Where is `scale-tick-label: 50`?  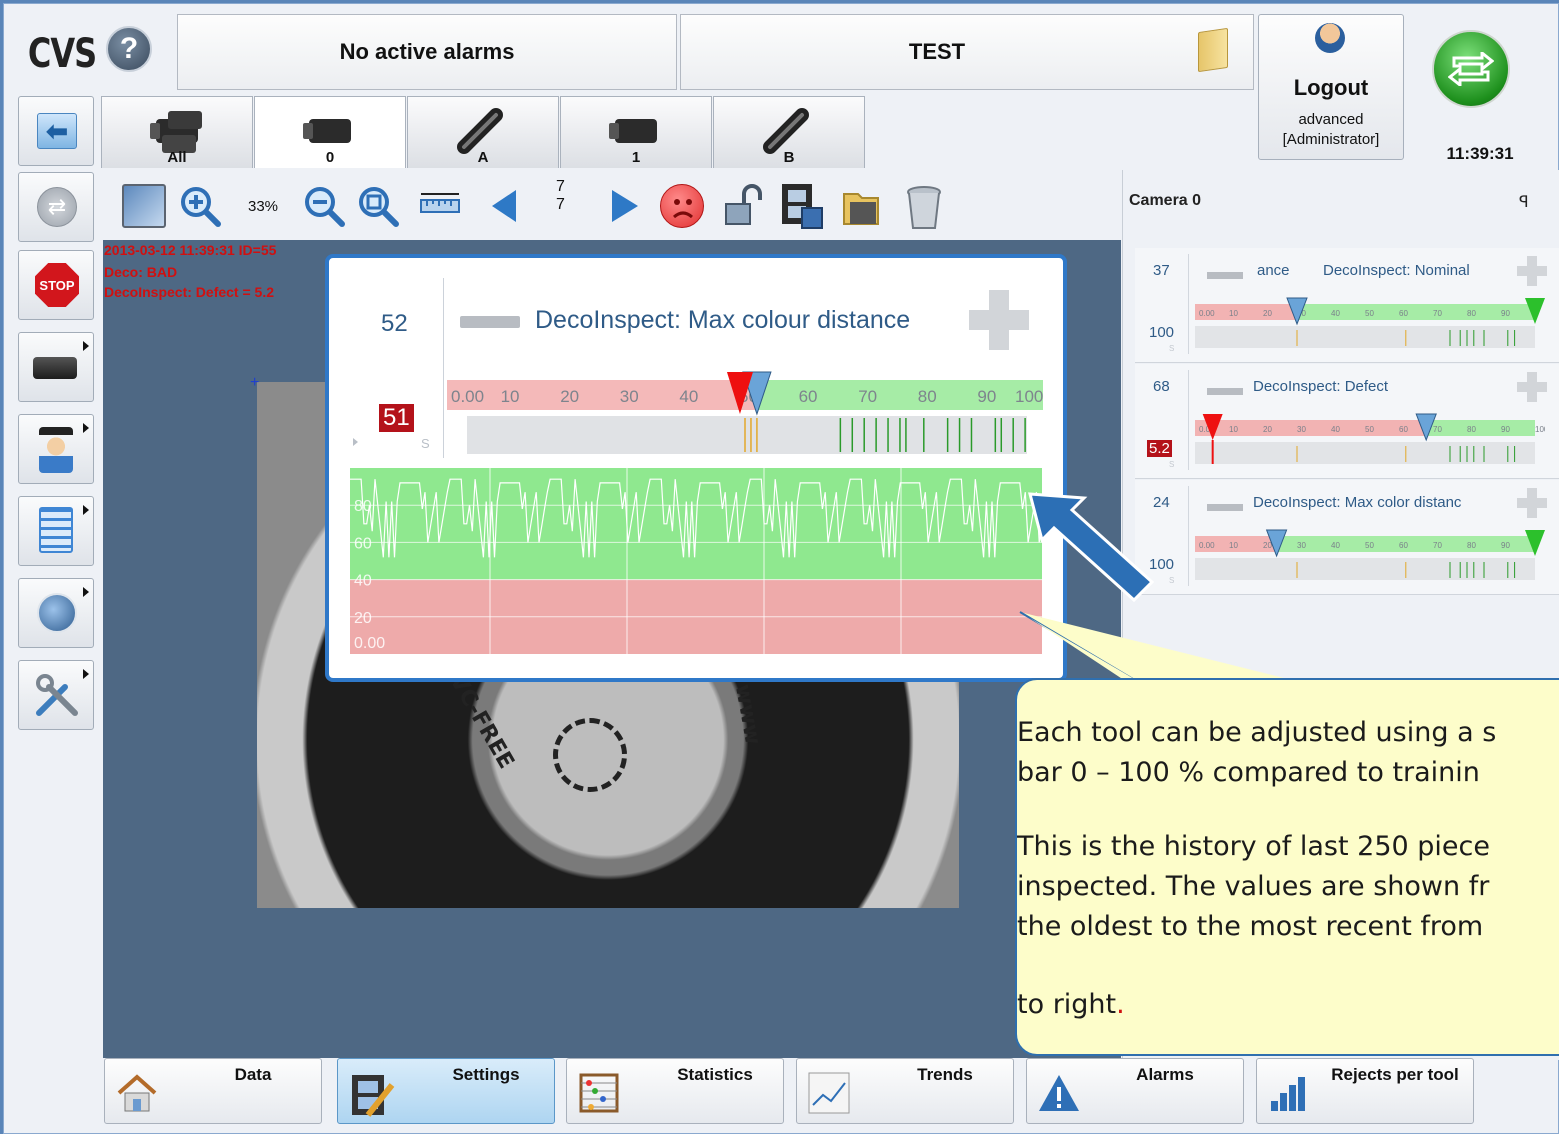
scale-tick-label: 50 is located at coordinates (1369, 545).